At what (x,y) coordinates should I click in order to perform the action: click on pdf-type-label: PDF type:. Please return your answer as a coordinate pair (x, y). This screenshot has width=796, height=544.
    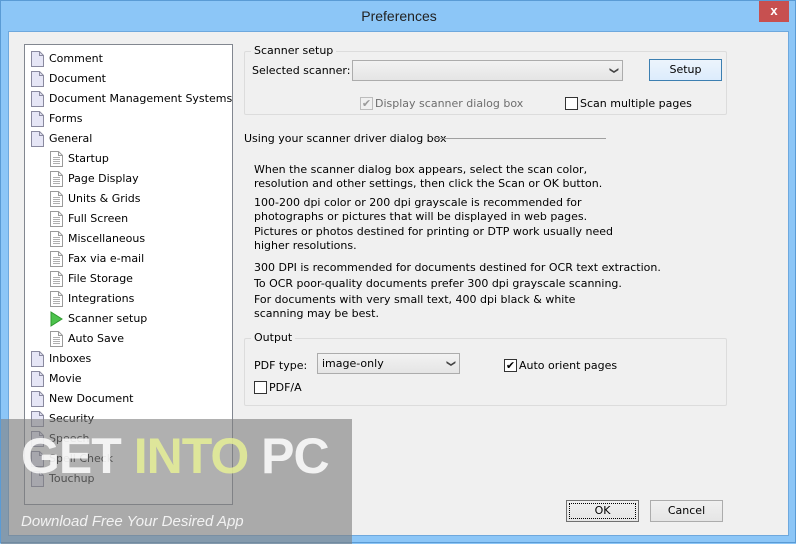
    Looking at the image, I should click on (281, 365).